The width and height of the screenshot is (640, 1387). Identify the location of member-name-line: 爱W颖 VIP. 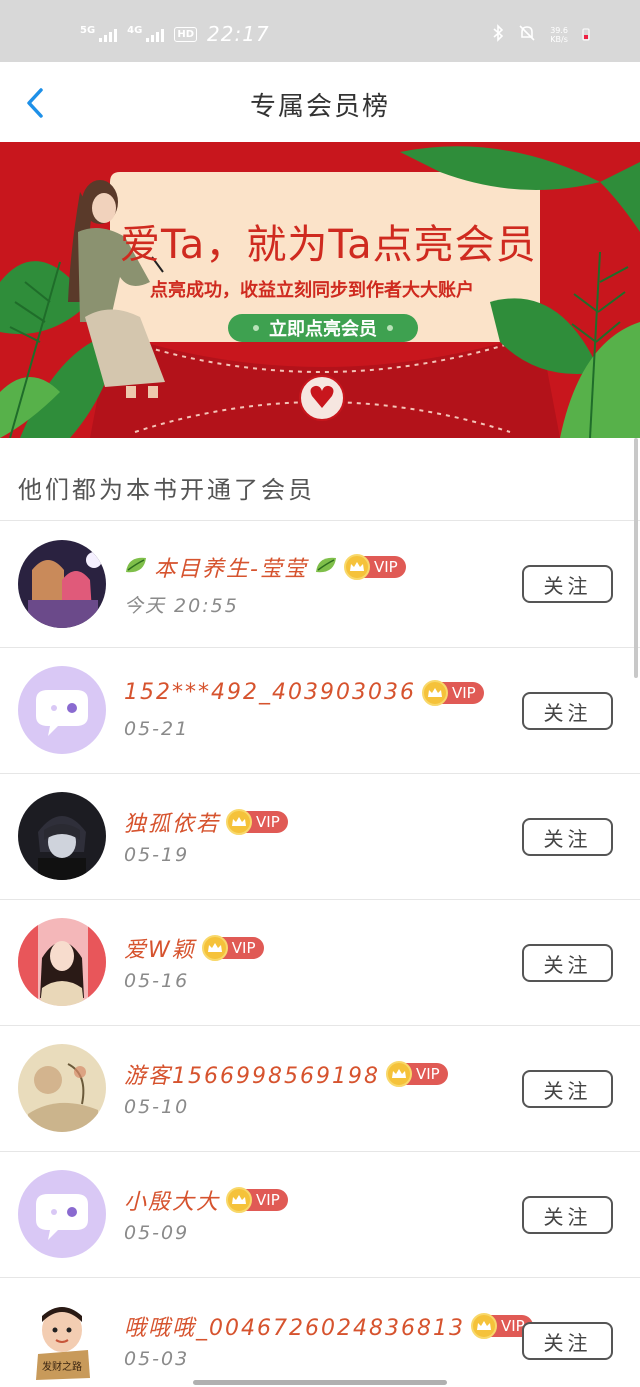
(194, 948).